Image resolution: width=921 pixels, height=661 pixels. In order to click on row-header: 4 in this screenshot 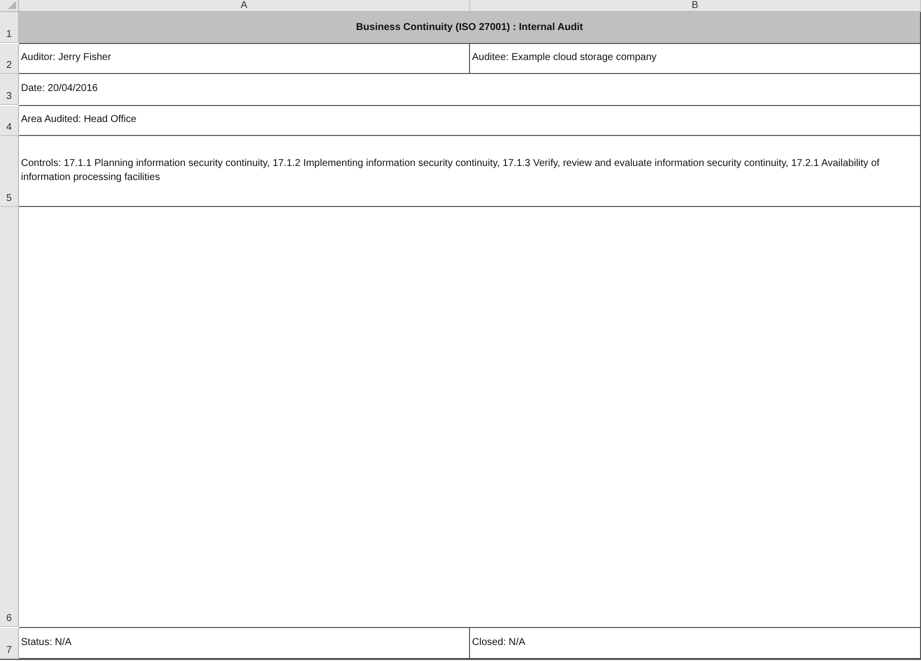, I will do `click(9, 121)`.